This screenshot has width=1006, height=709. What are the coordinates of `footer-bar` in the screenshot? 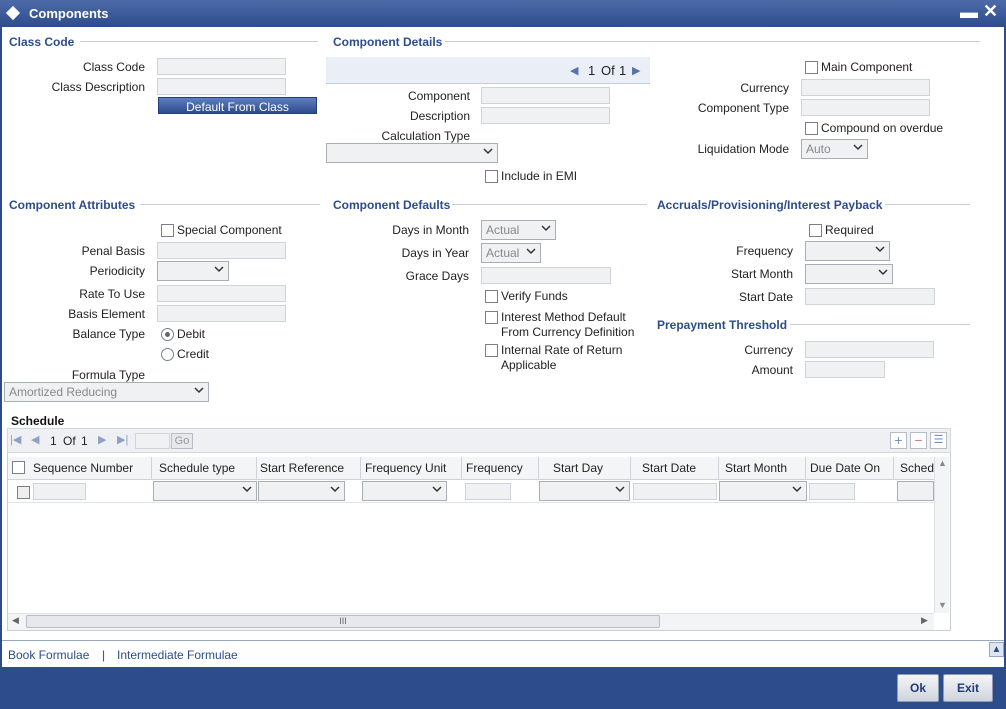 It's located at (503, 688).